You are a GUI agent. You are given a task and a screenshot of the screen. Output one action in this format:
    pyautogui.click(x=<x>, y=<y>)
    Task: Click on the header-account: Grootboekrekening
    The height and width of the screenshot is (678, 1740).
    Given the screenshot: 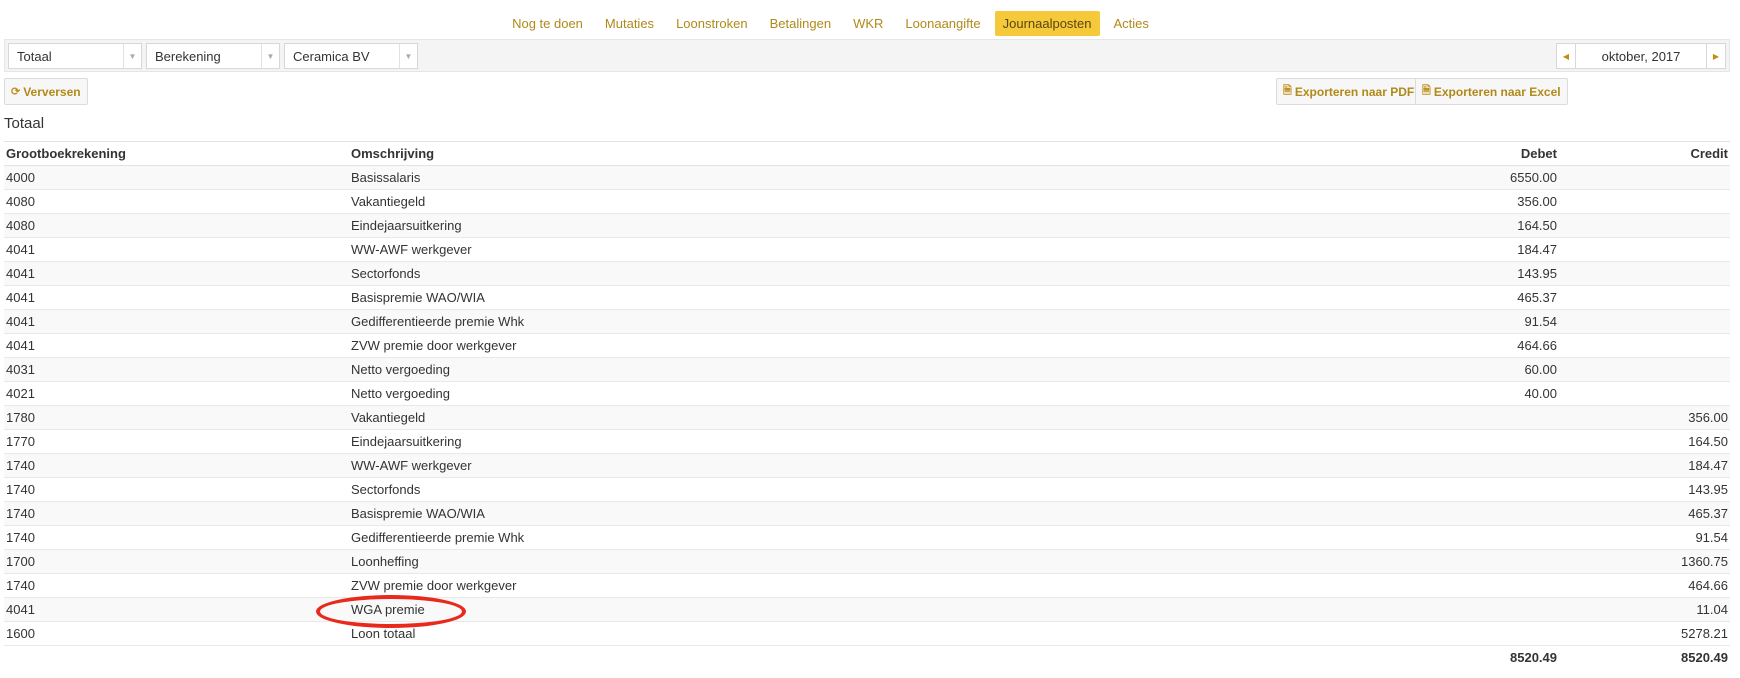 What is the action you would take?
    pyautogui.click(x=176, y=153)
    